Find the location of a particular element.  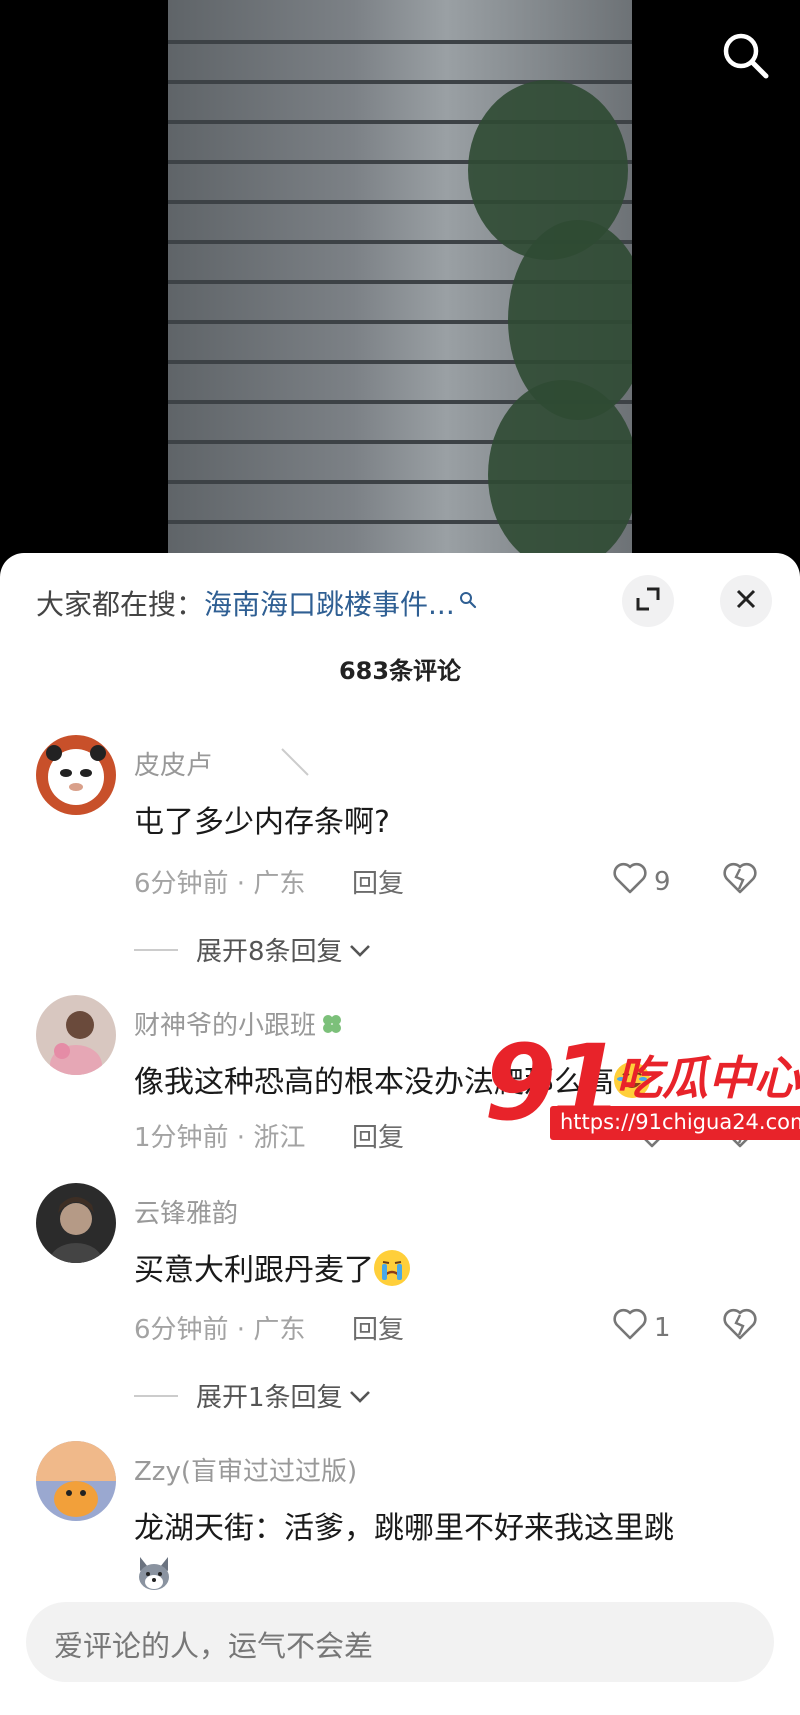

comment-text: 龙湖天街：活爹，跳哪里不好来我这里跳 is located at coordinates (404, 1528).